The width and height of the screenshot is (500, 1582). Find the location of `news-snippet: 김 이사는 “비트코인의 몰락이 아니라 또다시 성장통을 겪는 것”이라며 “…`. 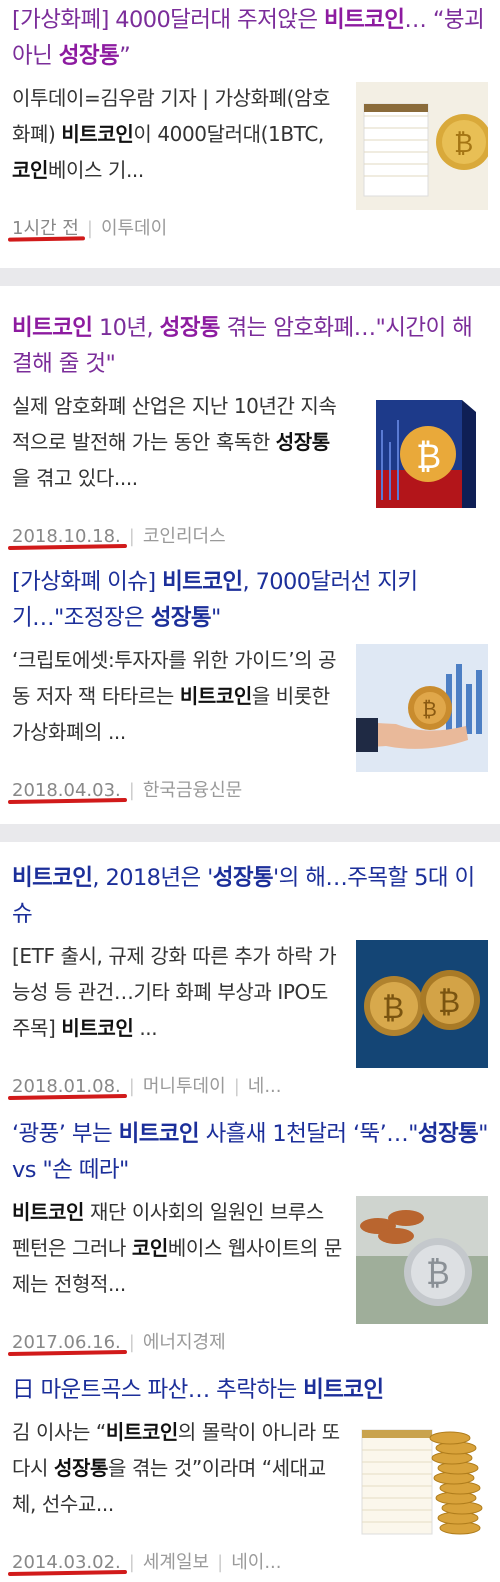

news-snippet: 김 이사는 “비트코인의 몰락이 아니라 또다시 성장통을 겪는 것”이라며 “… is located at coordinates (176, 1468).